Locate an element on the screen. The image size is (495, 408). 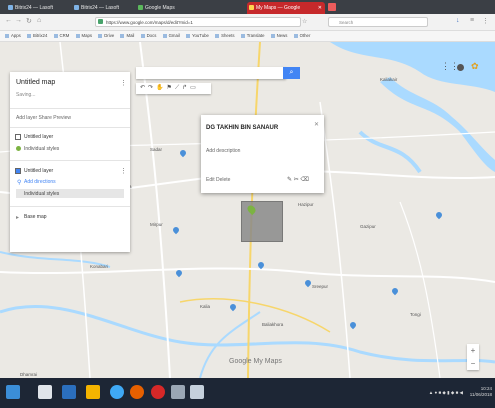
redo-icon: ↷ is located at coordinates (152, 88).